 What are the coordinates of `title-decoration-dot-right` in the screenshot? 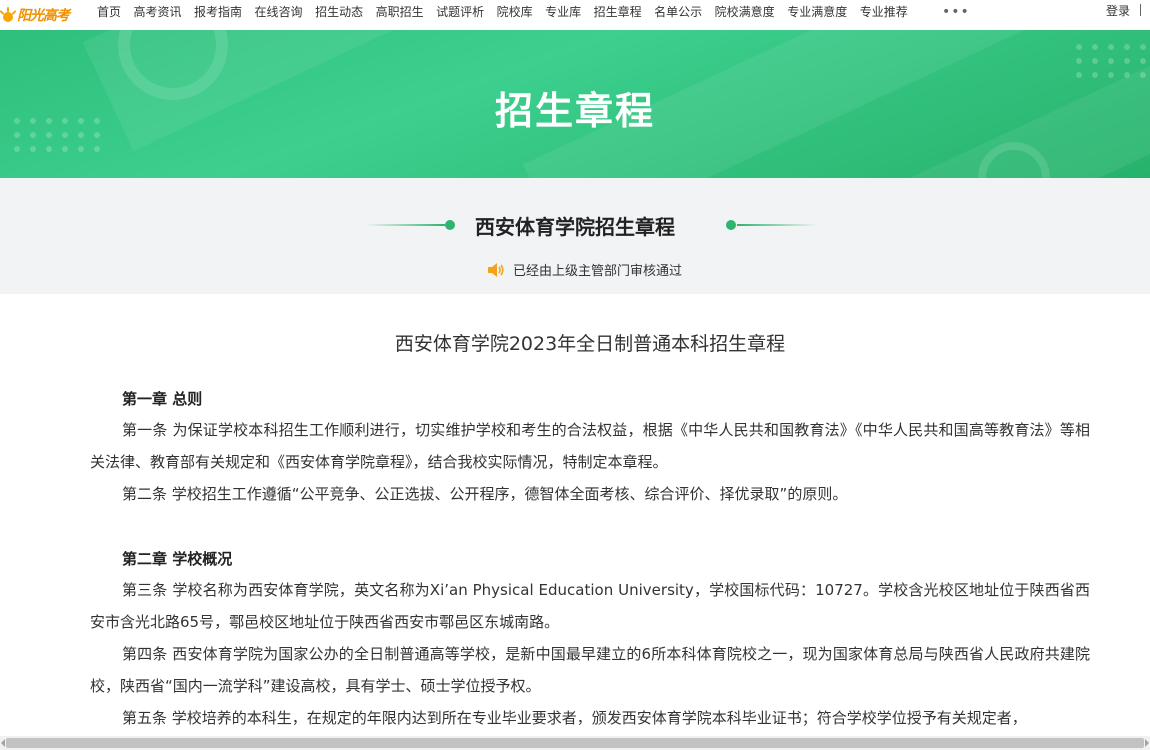 It's located at (731, 225).